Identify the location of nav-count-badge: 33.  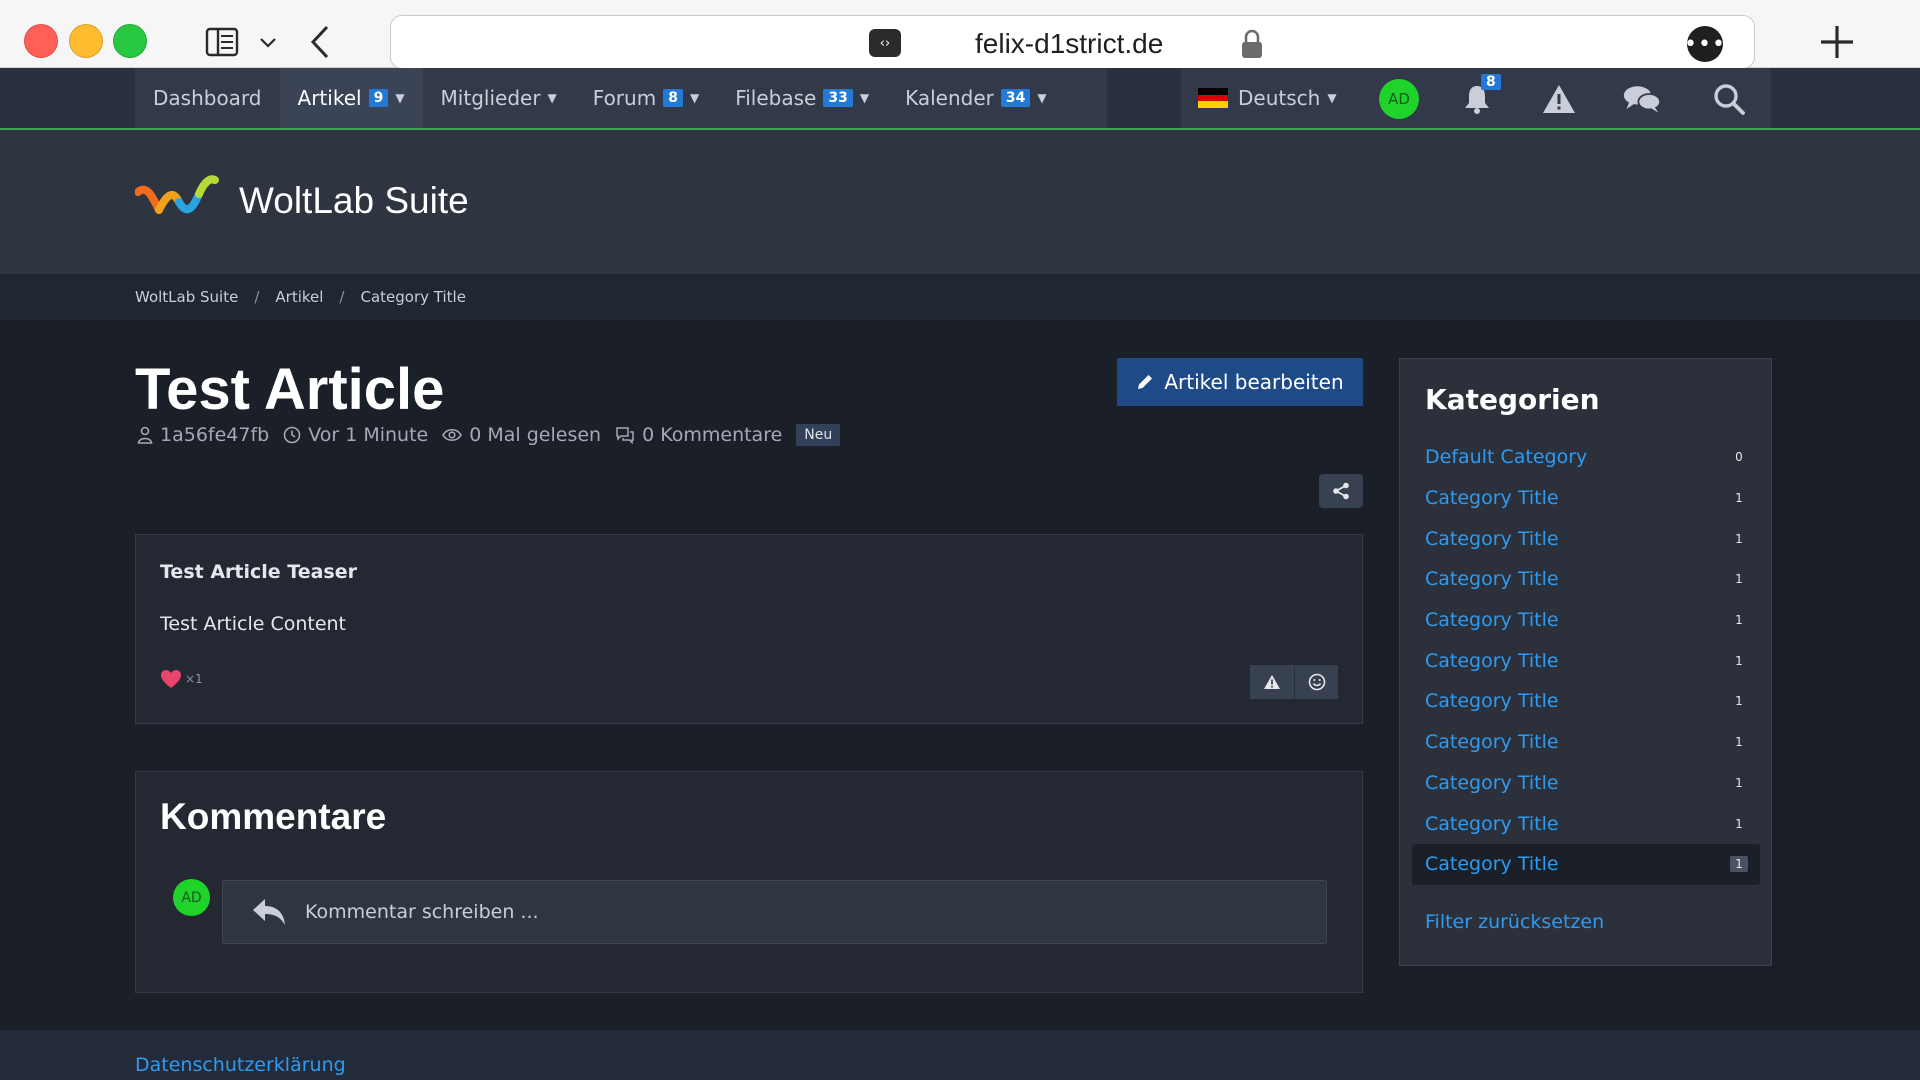
(838, 98).